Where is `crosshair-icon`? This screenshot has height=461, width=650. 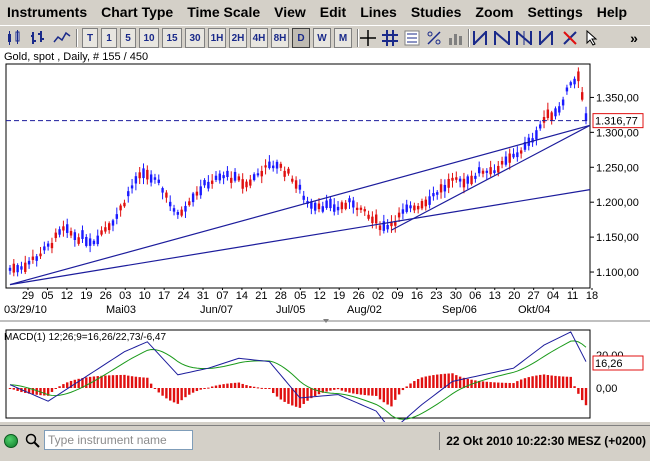 crosshair-icon is located at coordinates (368, 38).